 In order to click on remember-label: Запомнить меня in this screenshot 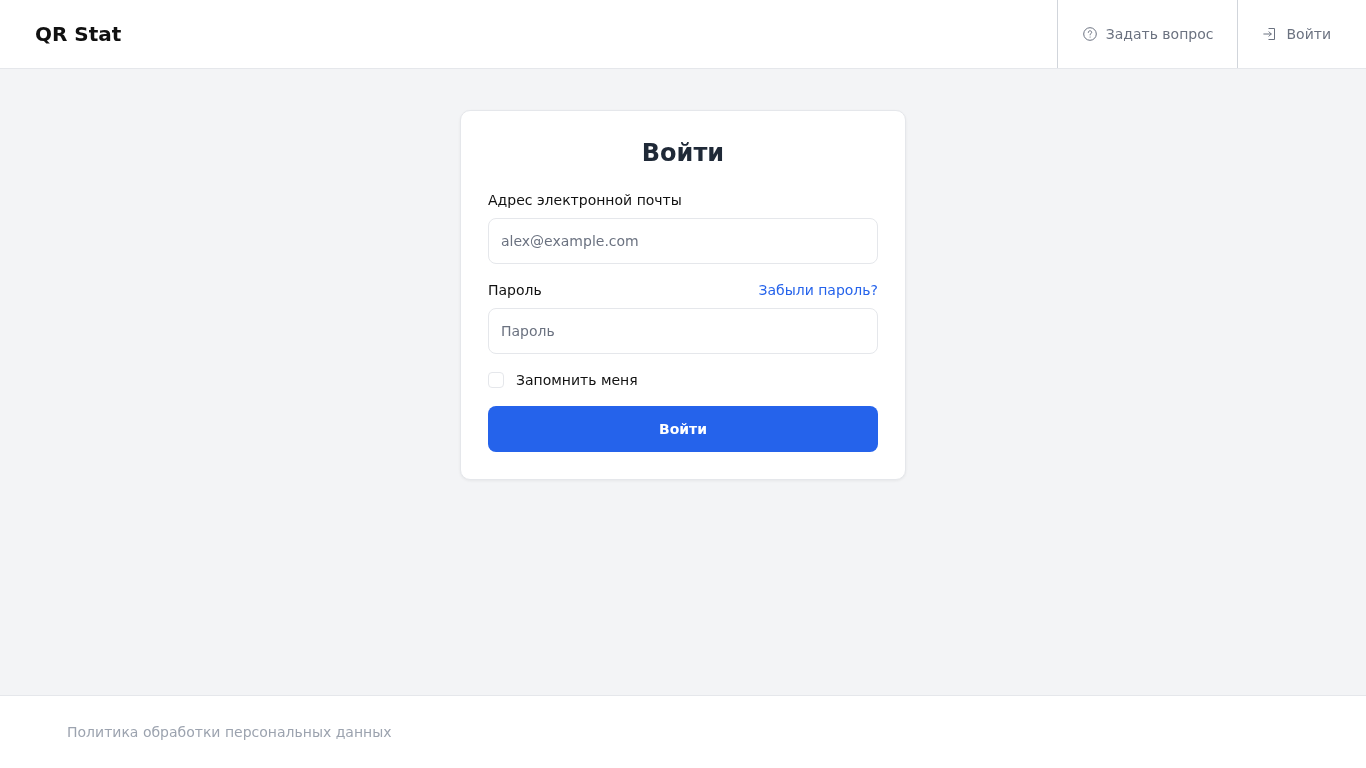, I will do `click(577, 380)`.